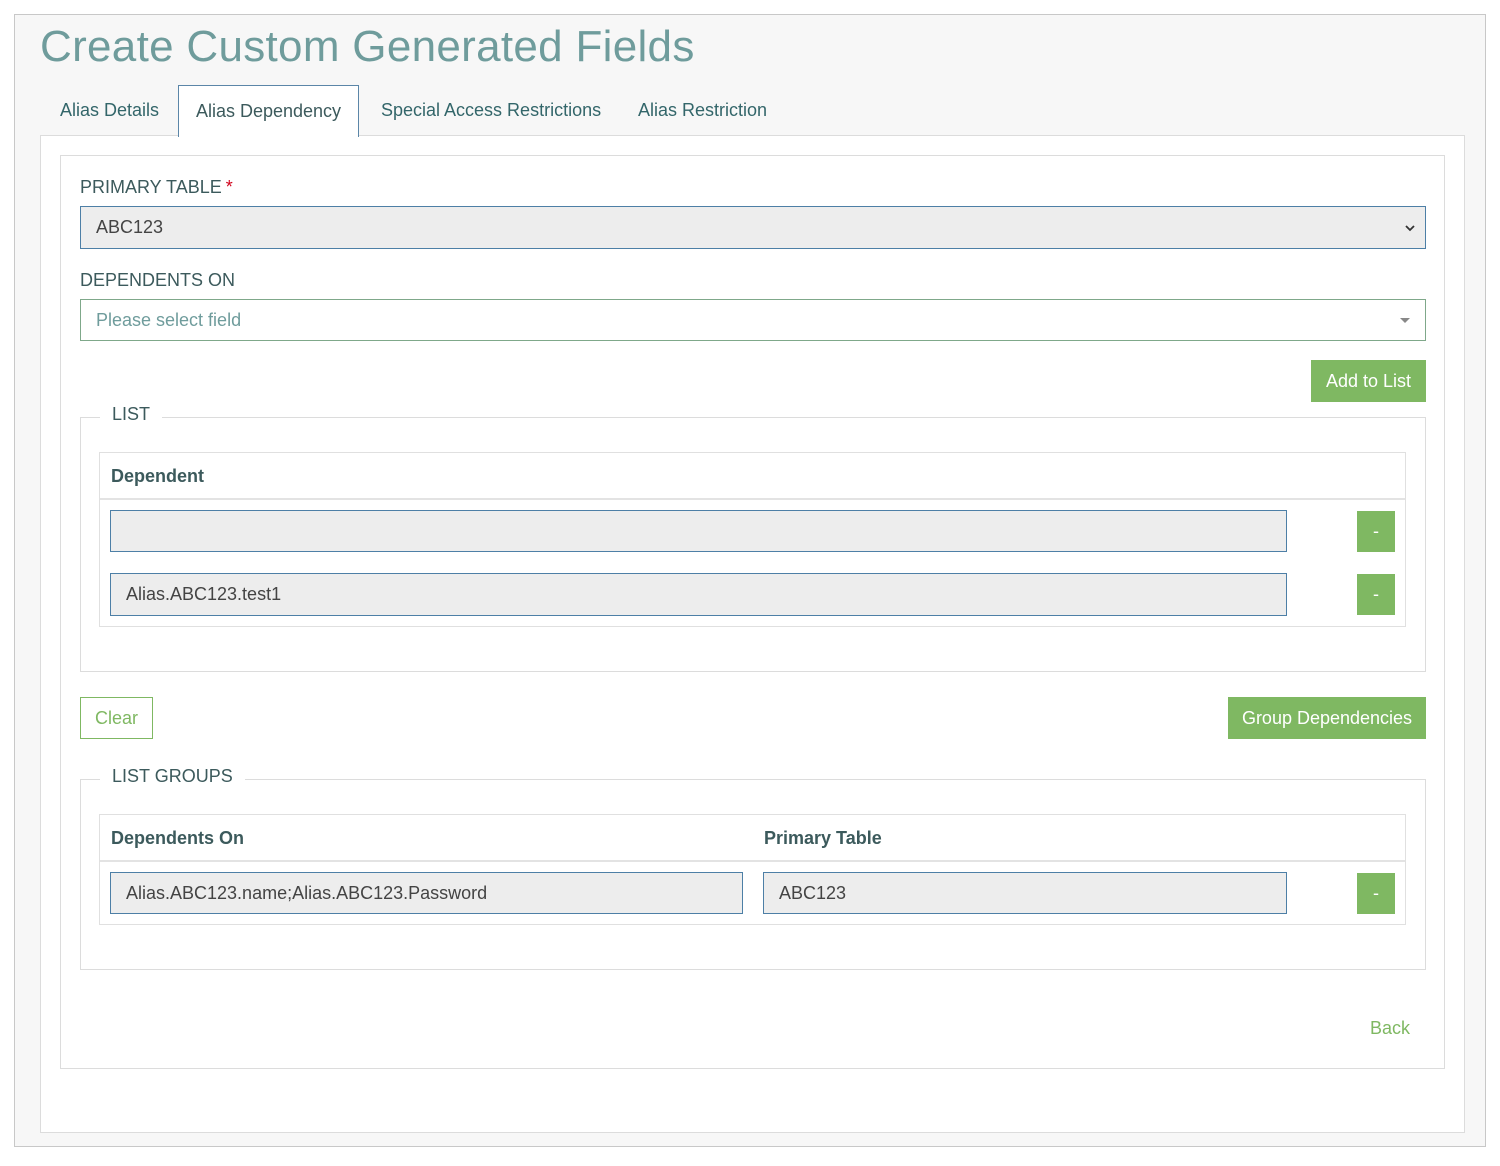  I want to click on required-marker: *, so click(229, 187).